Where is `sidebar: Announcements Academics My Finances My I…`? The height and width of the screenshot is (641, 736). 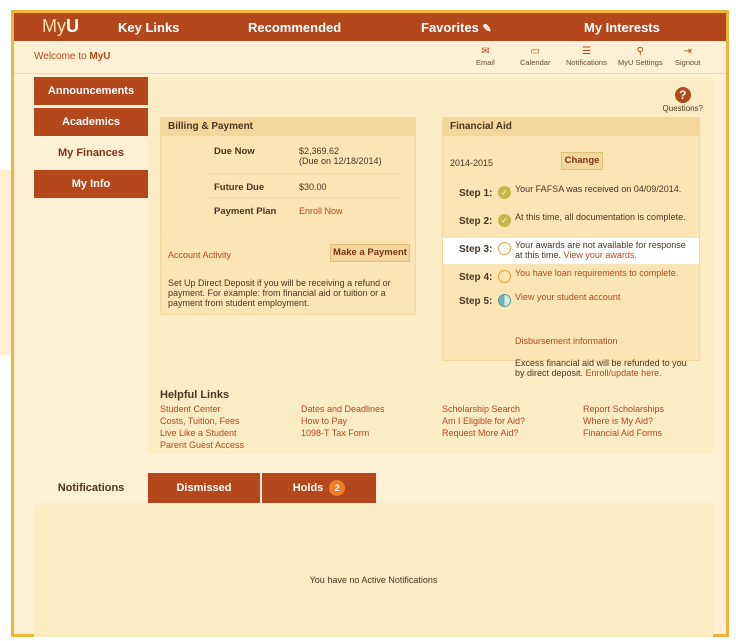
sidebar: Announcements Academics My Finances My I… is located at coordinates (91, 139).